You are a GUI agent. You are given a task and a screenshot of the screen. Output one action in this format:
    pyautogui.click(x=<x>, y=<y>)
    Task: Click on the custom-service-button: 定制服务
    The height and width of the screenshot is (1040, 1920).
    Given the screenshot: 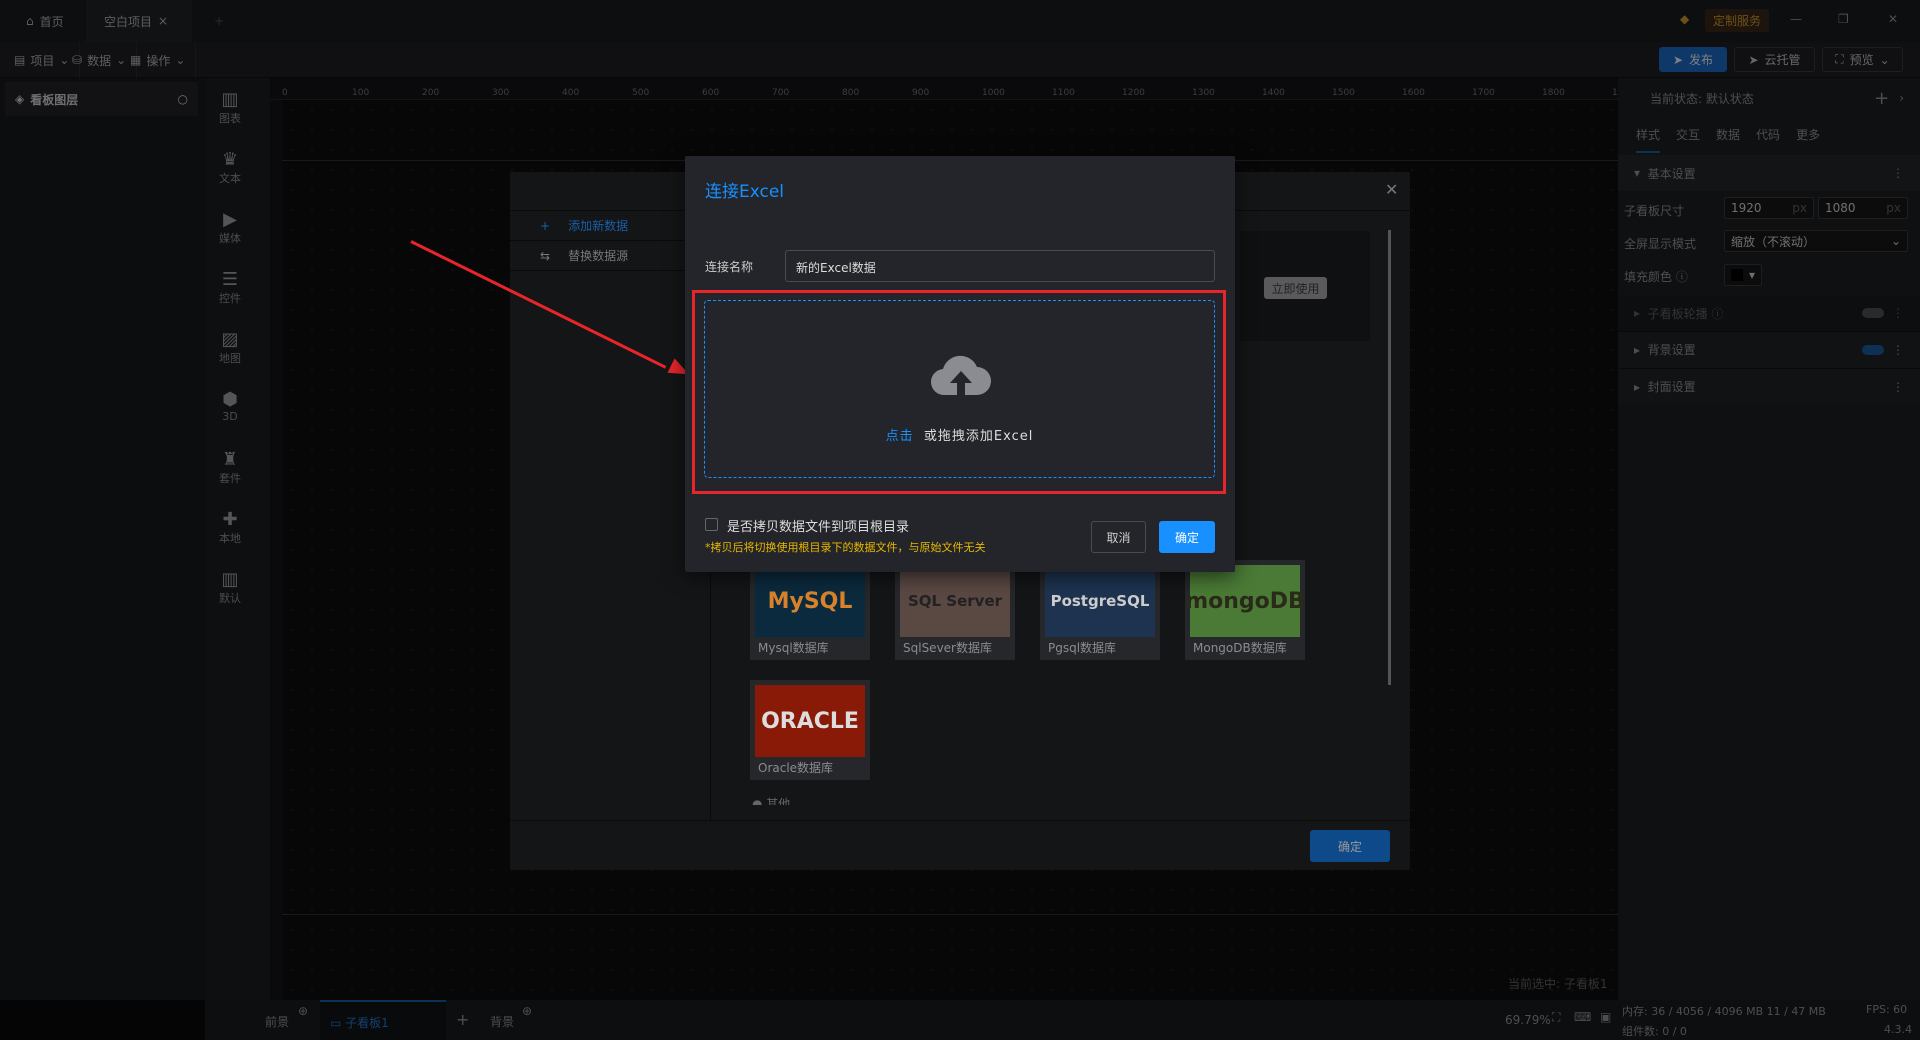 What is the action you would take?
    pyautogui.click(x=1737, y=20)
    